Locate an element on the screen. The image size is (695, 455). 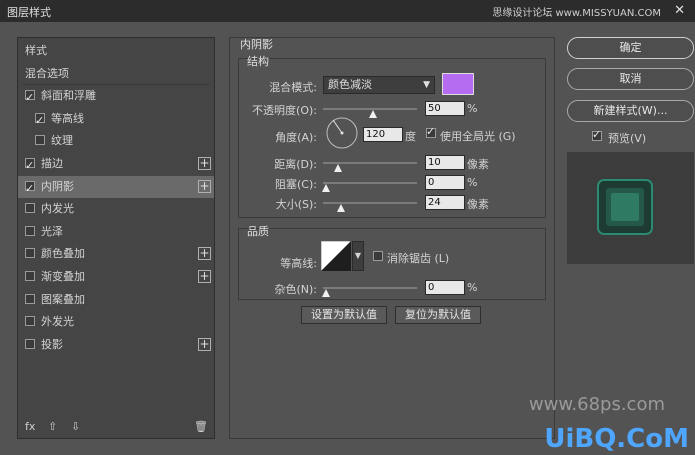
watermark-text: 思缘设计论坛 www.MISSYUAN.COM is located at coordinates (576, 13).